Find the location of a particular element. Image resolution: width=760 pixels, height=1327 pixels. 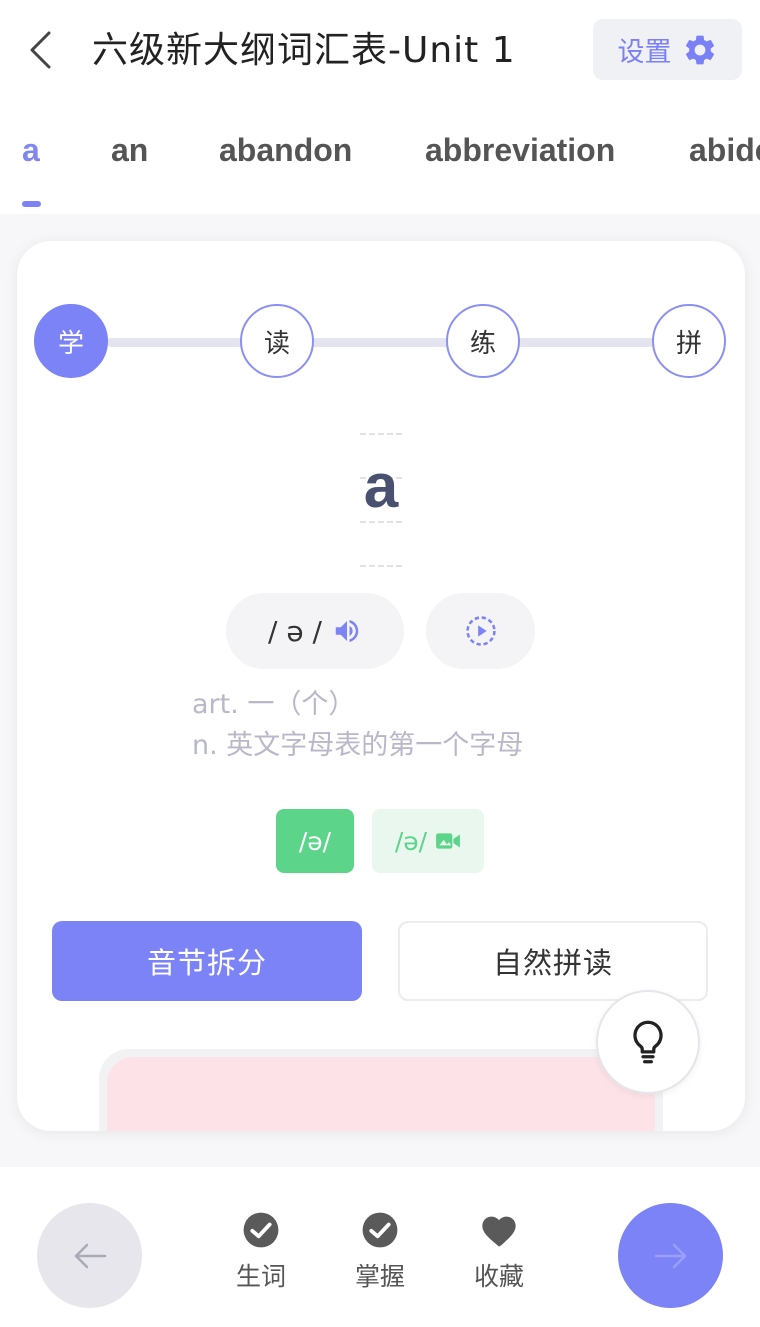

step-read: 读 is located at coordinates (277, 341).